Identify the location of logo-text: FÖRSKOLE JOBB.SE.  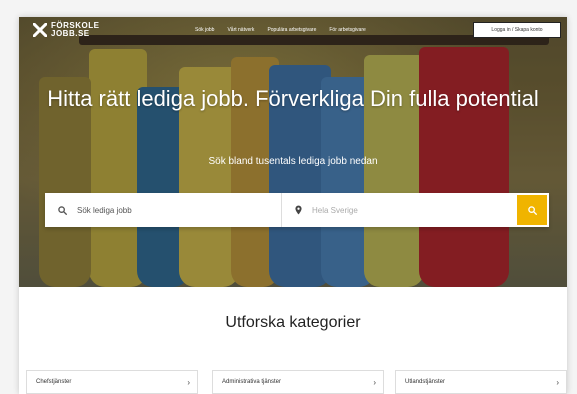
(75, 29).